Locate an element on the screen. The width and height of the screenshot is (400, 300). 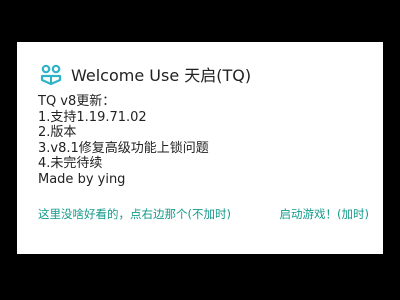
message-line: 1.支持1.19.71.02 is located at coordinates (92, 117).